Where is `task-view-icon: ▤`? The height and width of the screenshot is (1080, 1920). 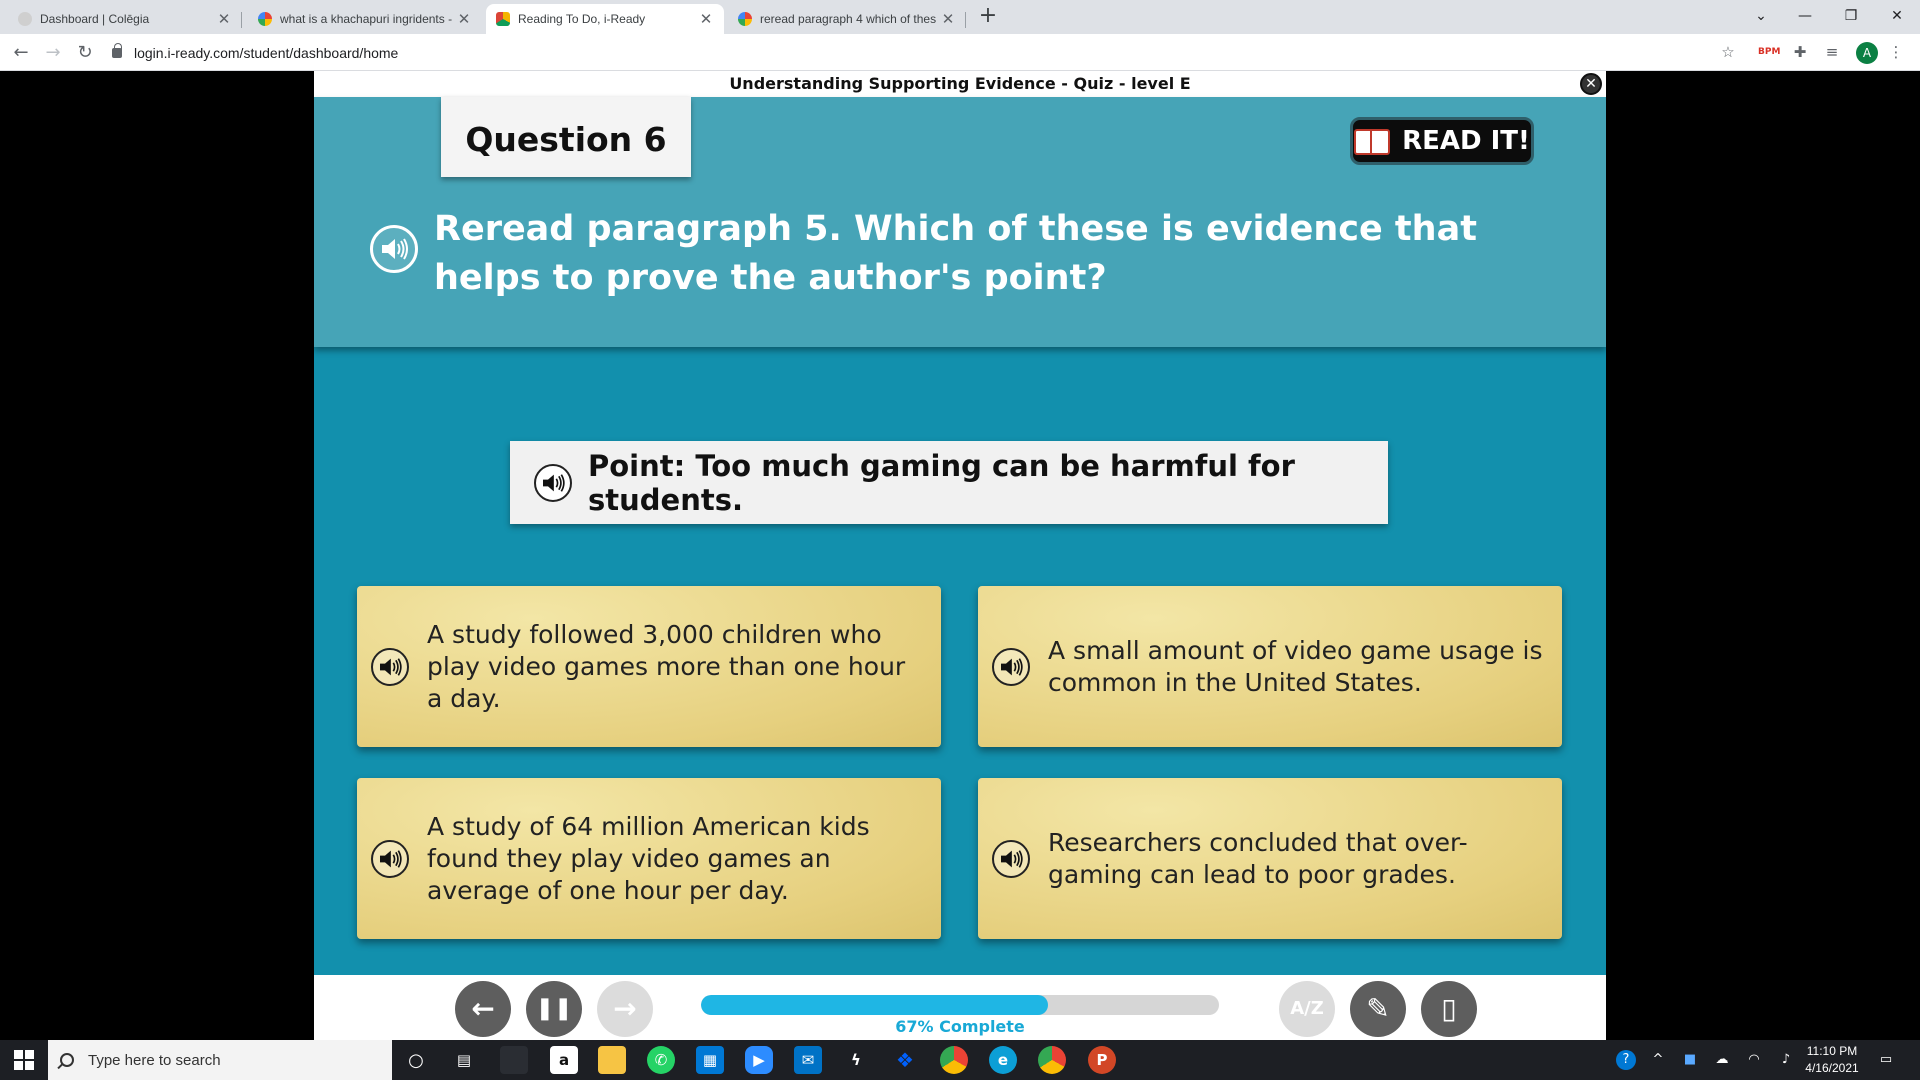
task-view-icon: ▤ is located at coordinates (464, 1060).